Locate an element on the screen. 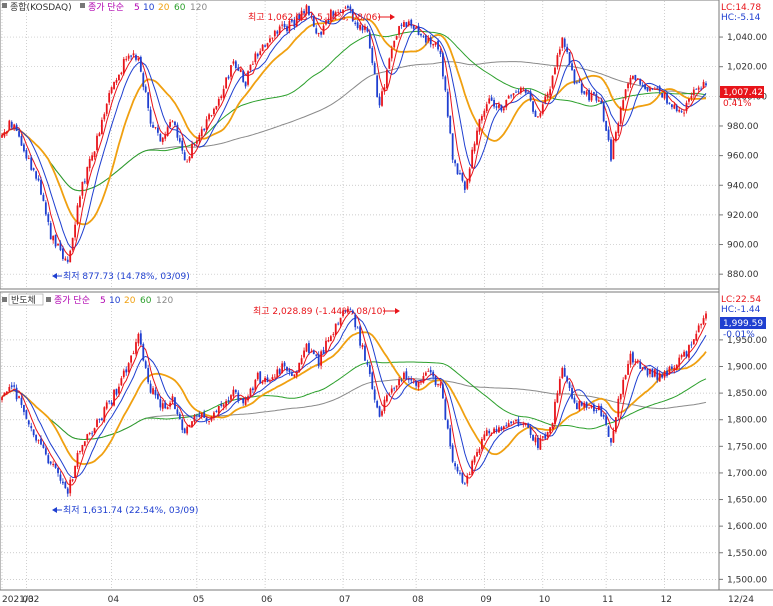  top-high-annotation: 최고 1,062.03 (-5.14%, 08/06) is located at coordinates (321, 17).